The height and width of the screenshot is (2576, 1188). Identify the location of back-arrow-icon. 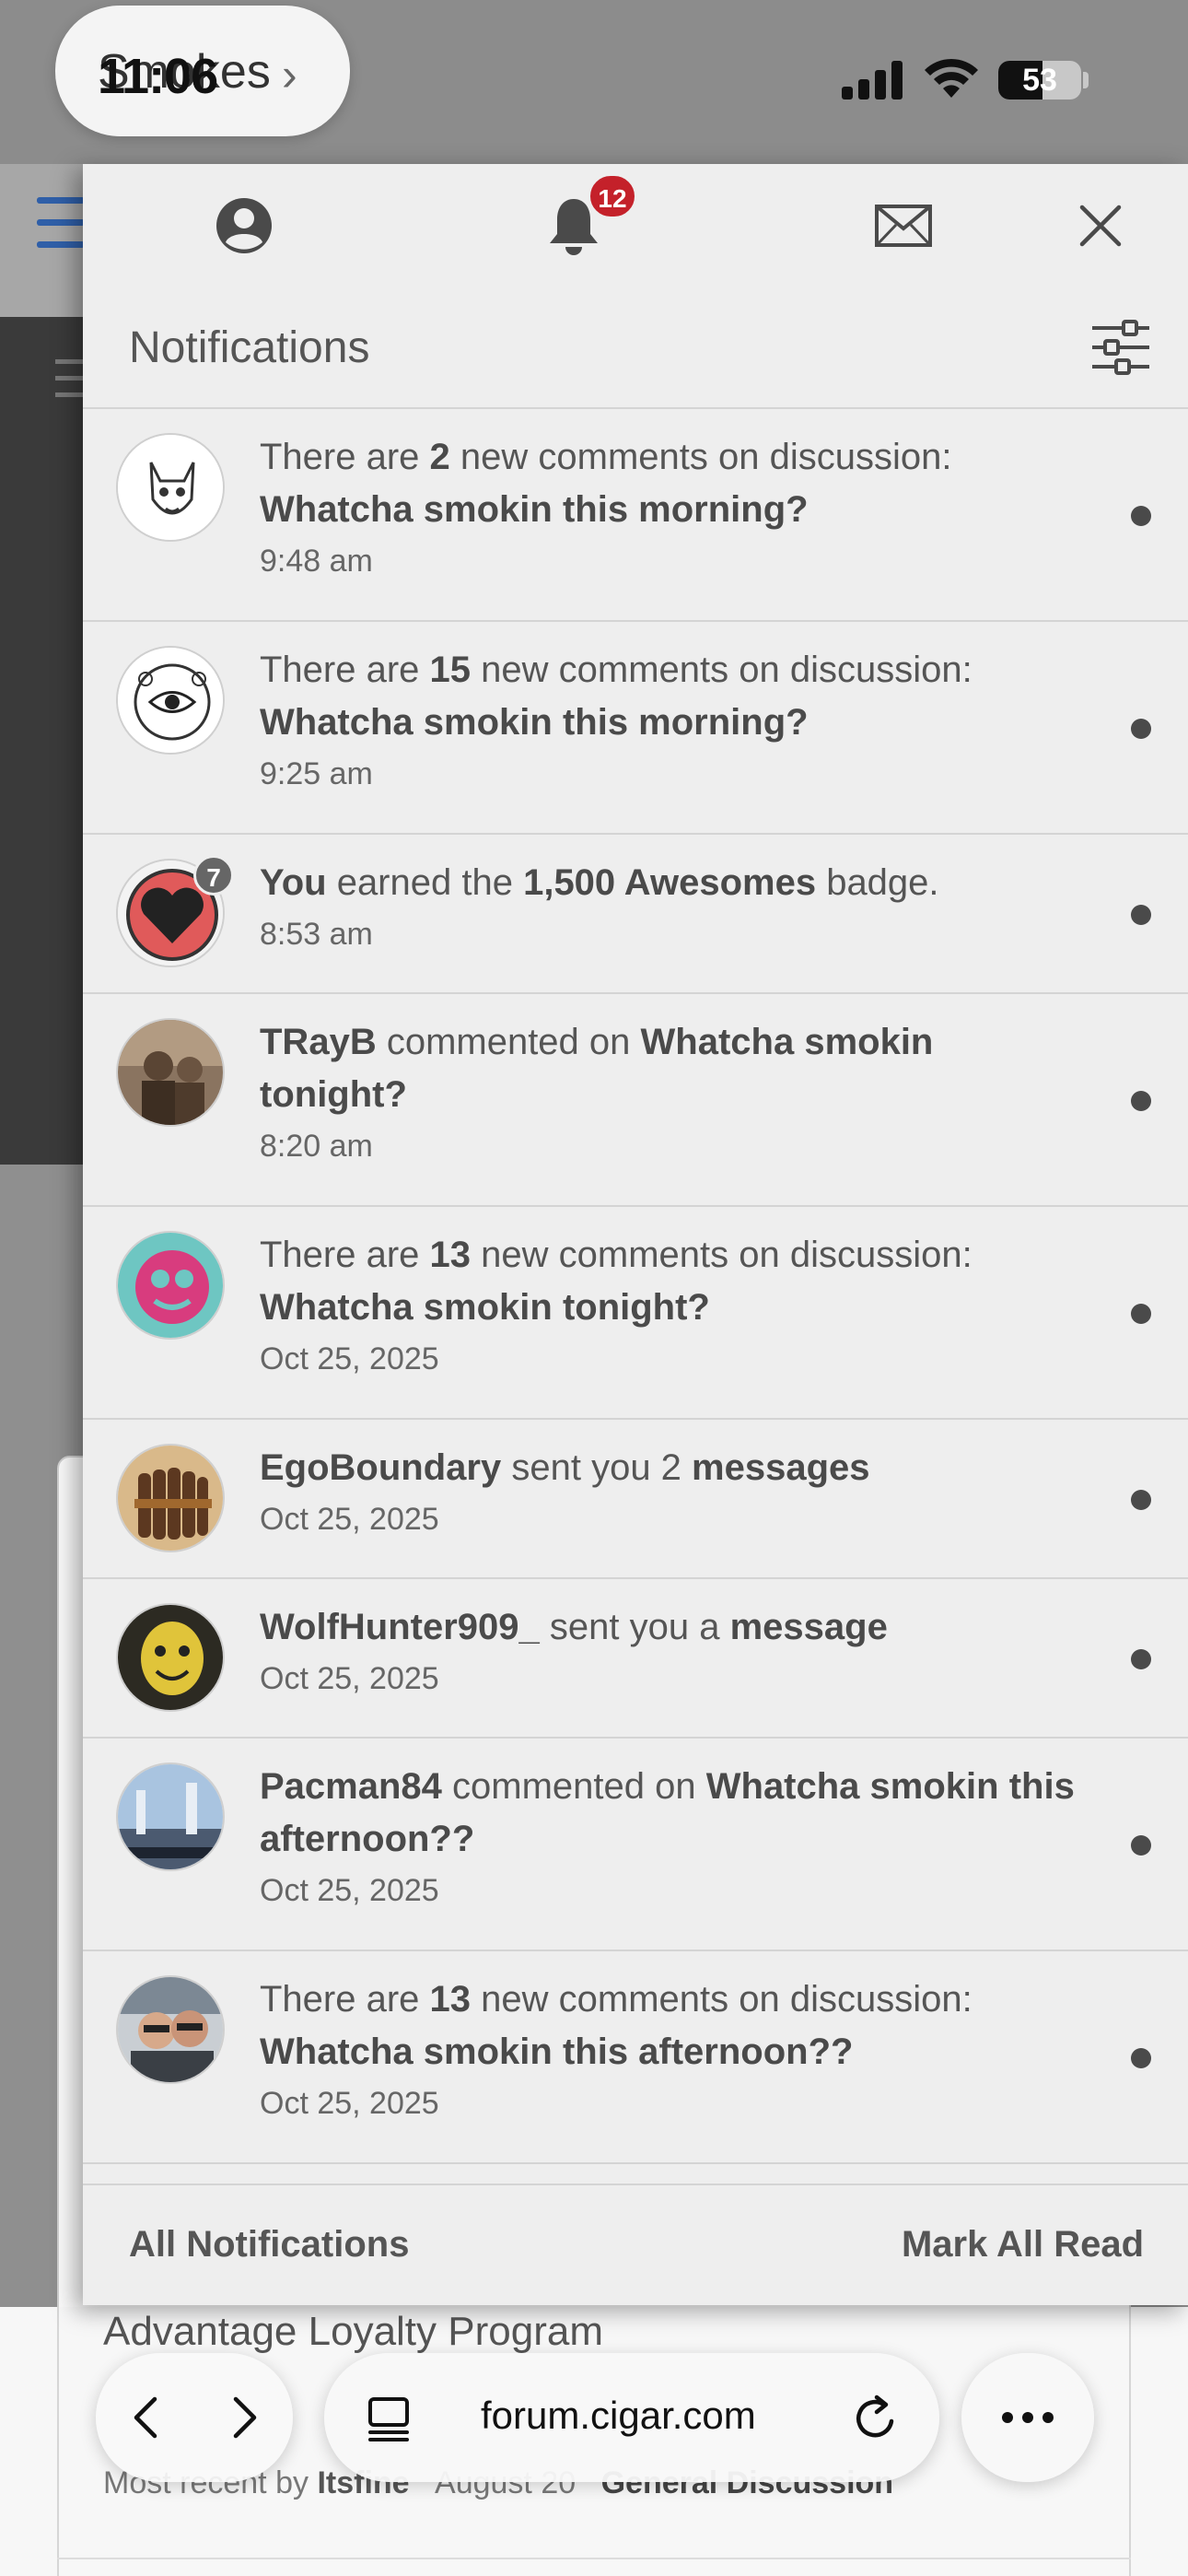
(147, 2417).